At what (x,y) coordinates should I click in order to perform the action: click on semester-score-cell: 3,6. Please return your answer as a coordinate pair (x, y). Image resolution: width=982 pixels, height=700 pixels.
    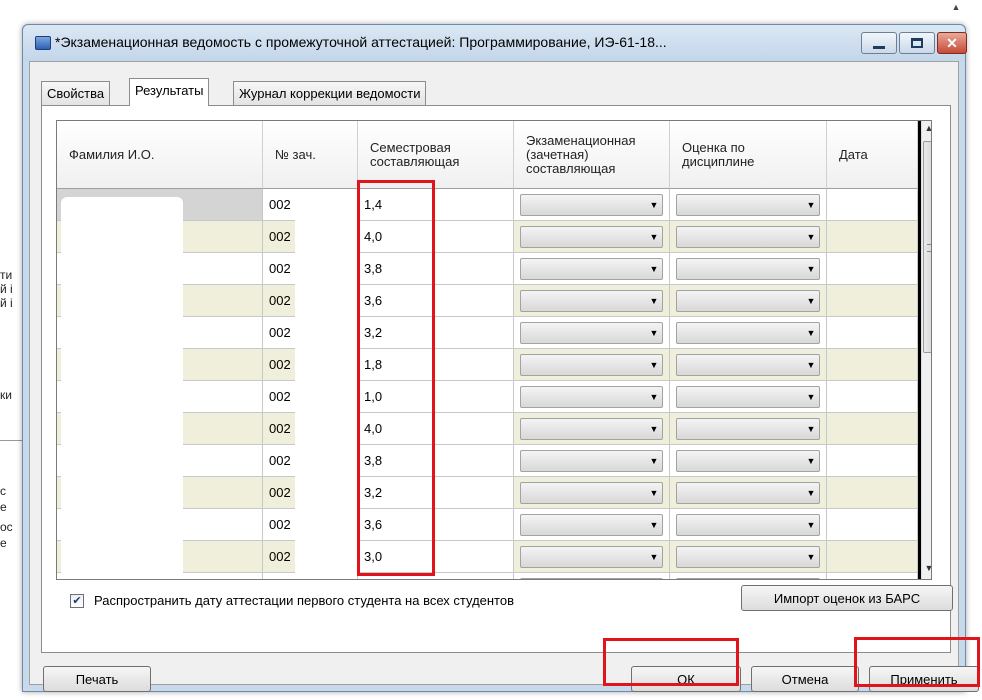
    Looking at the image, I should click on (436, 576).